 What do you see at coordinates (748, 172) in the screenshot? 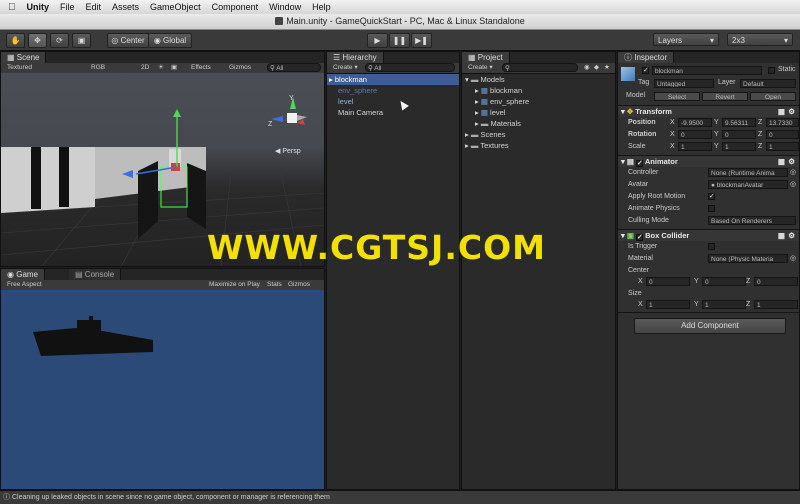
I see `controller-field: None (Runtime Anima` at bounding box center [748, 172].